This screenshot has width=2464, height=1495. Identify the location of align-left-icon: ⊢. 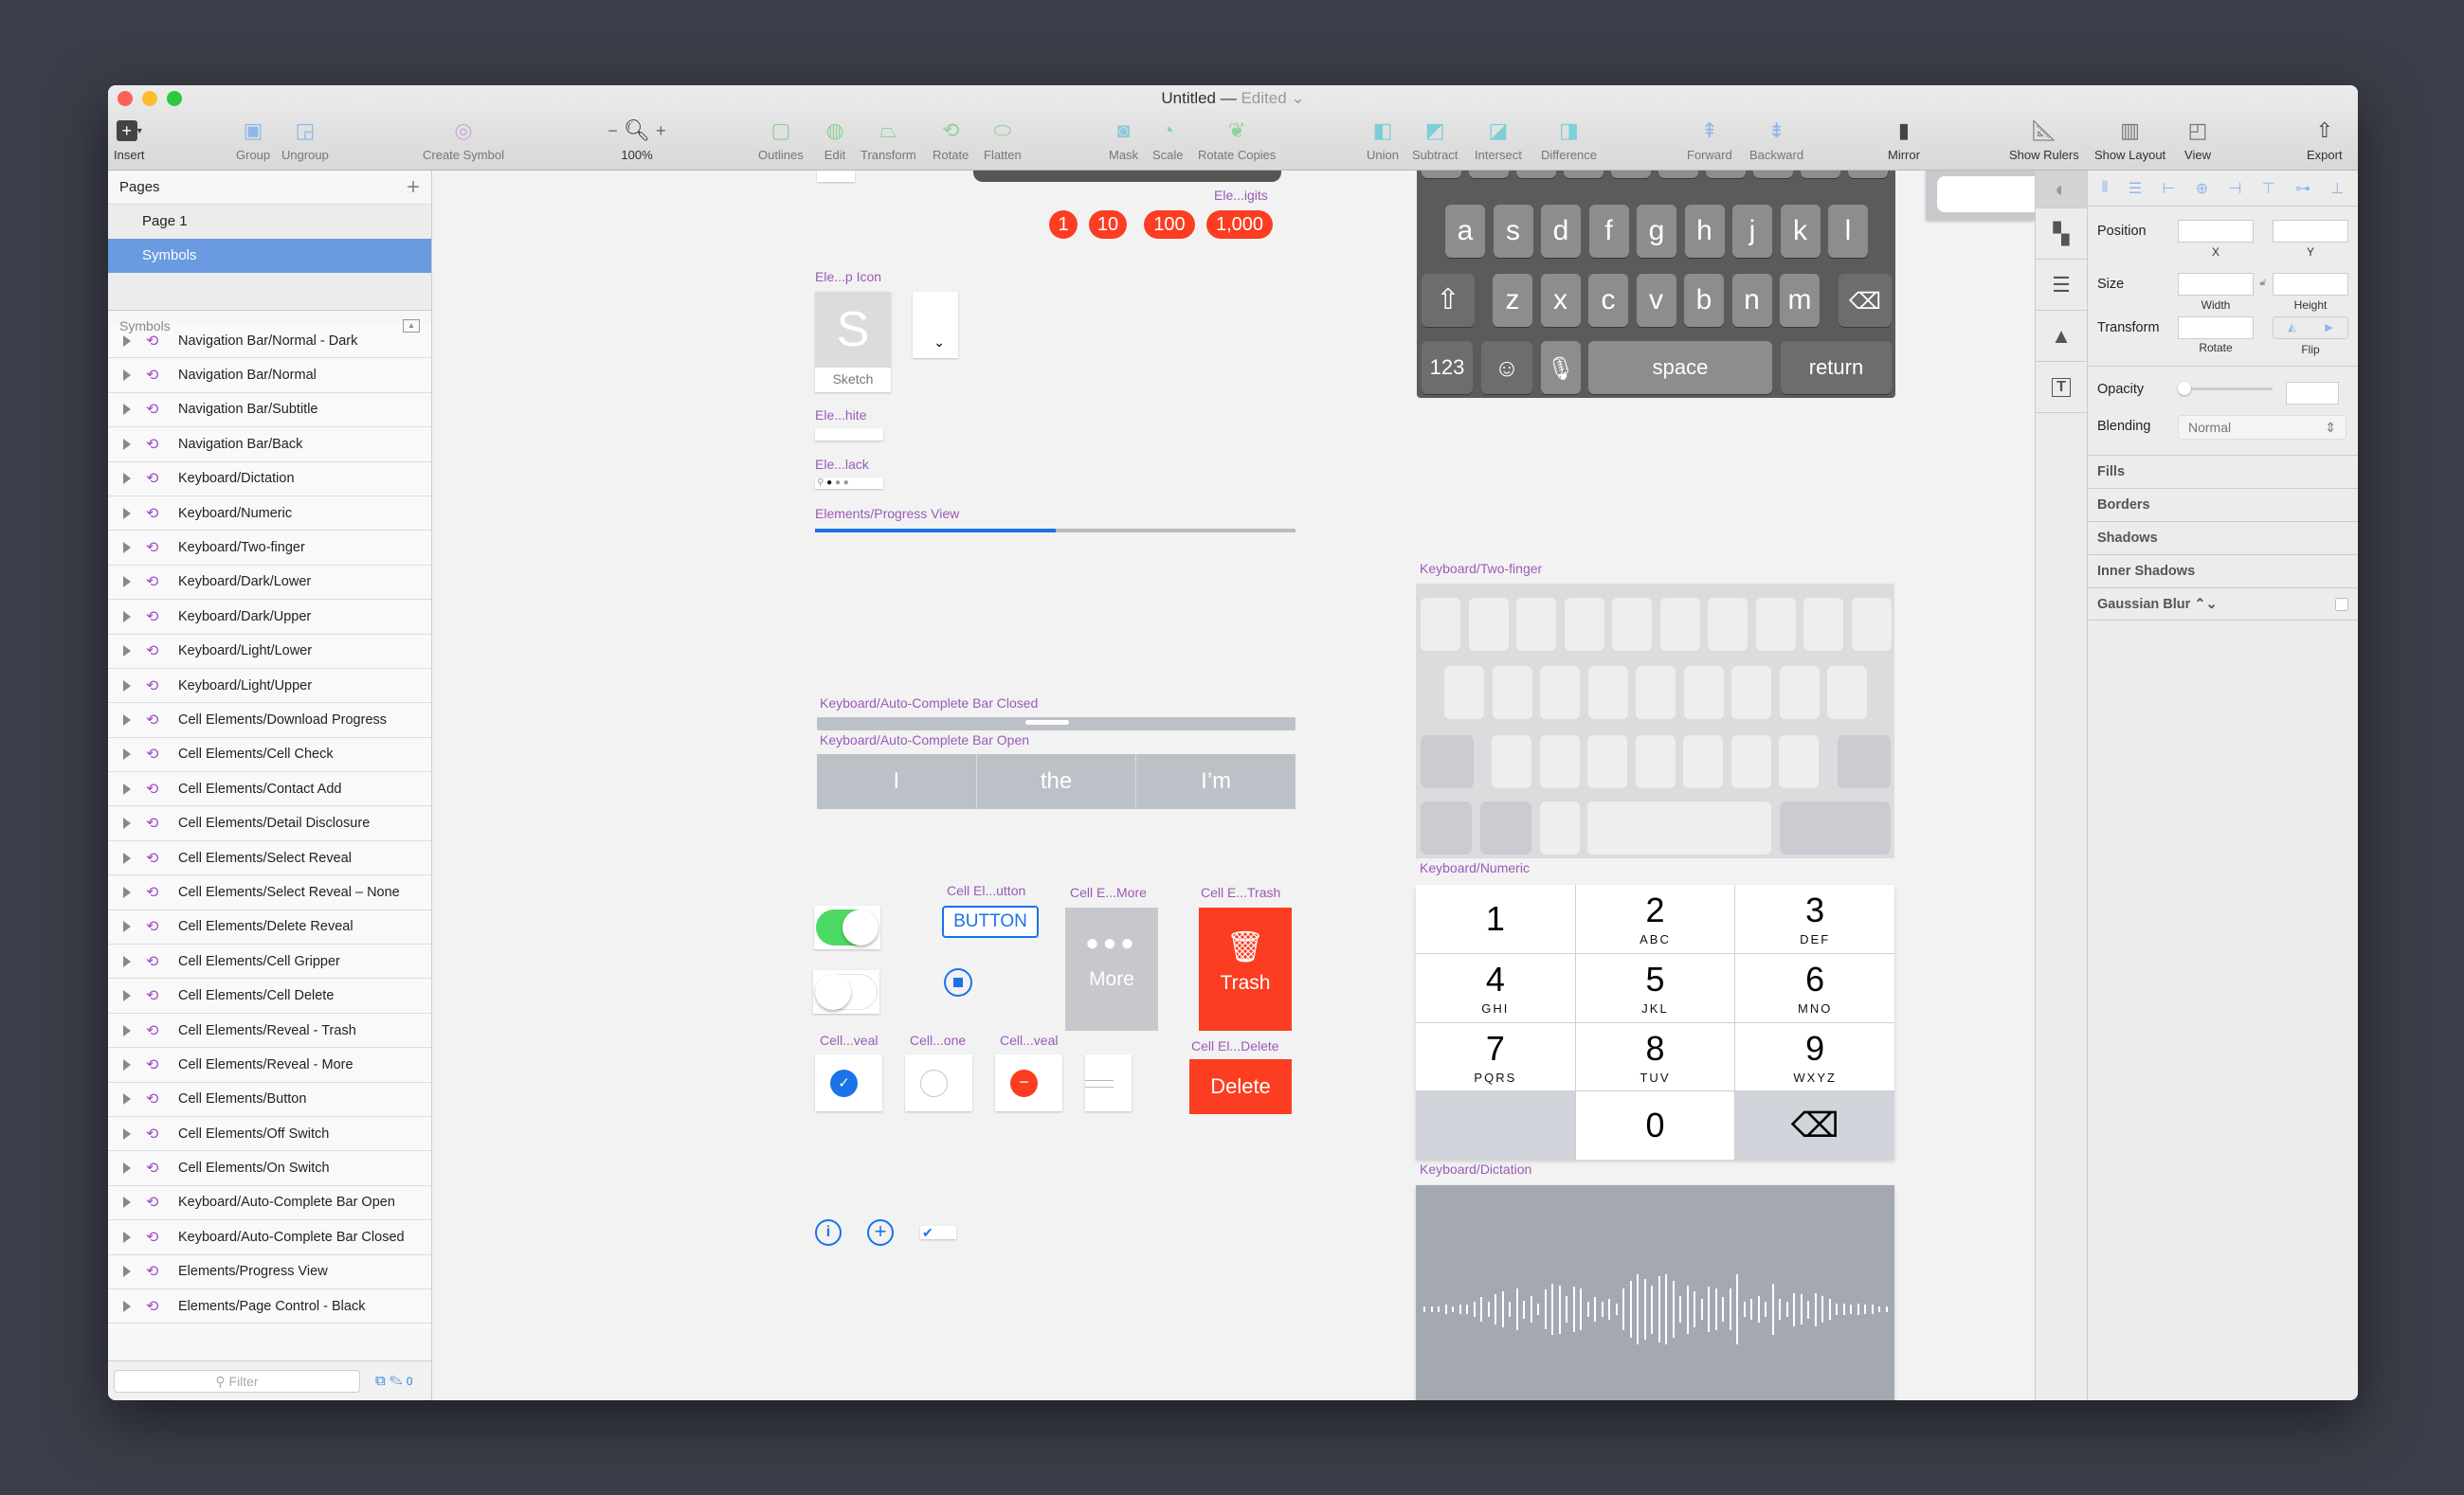
(2168, 188).